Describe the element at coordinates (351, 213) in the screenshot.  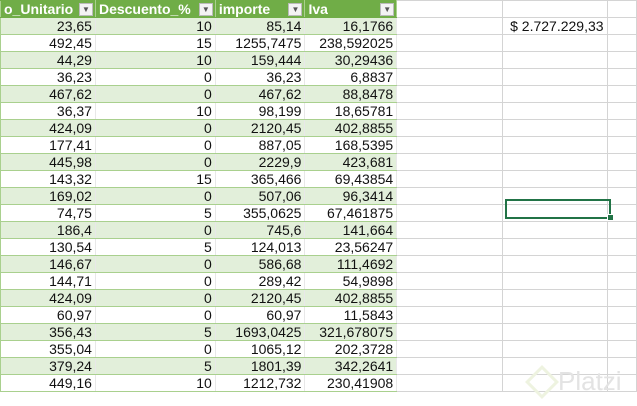
I see `table-cell: 67,461875` at that location.